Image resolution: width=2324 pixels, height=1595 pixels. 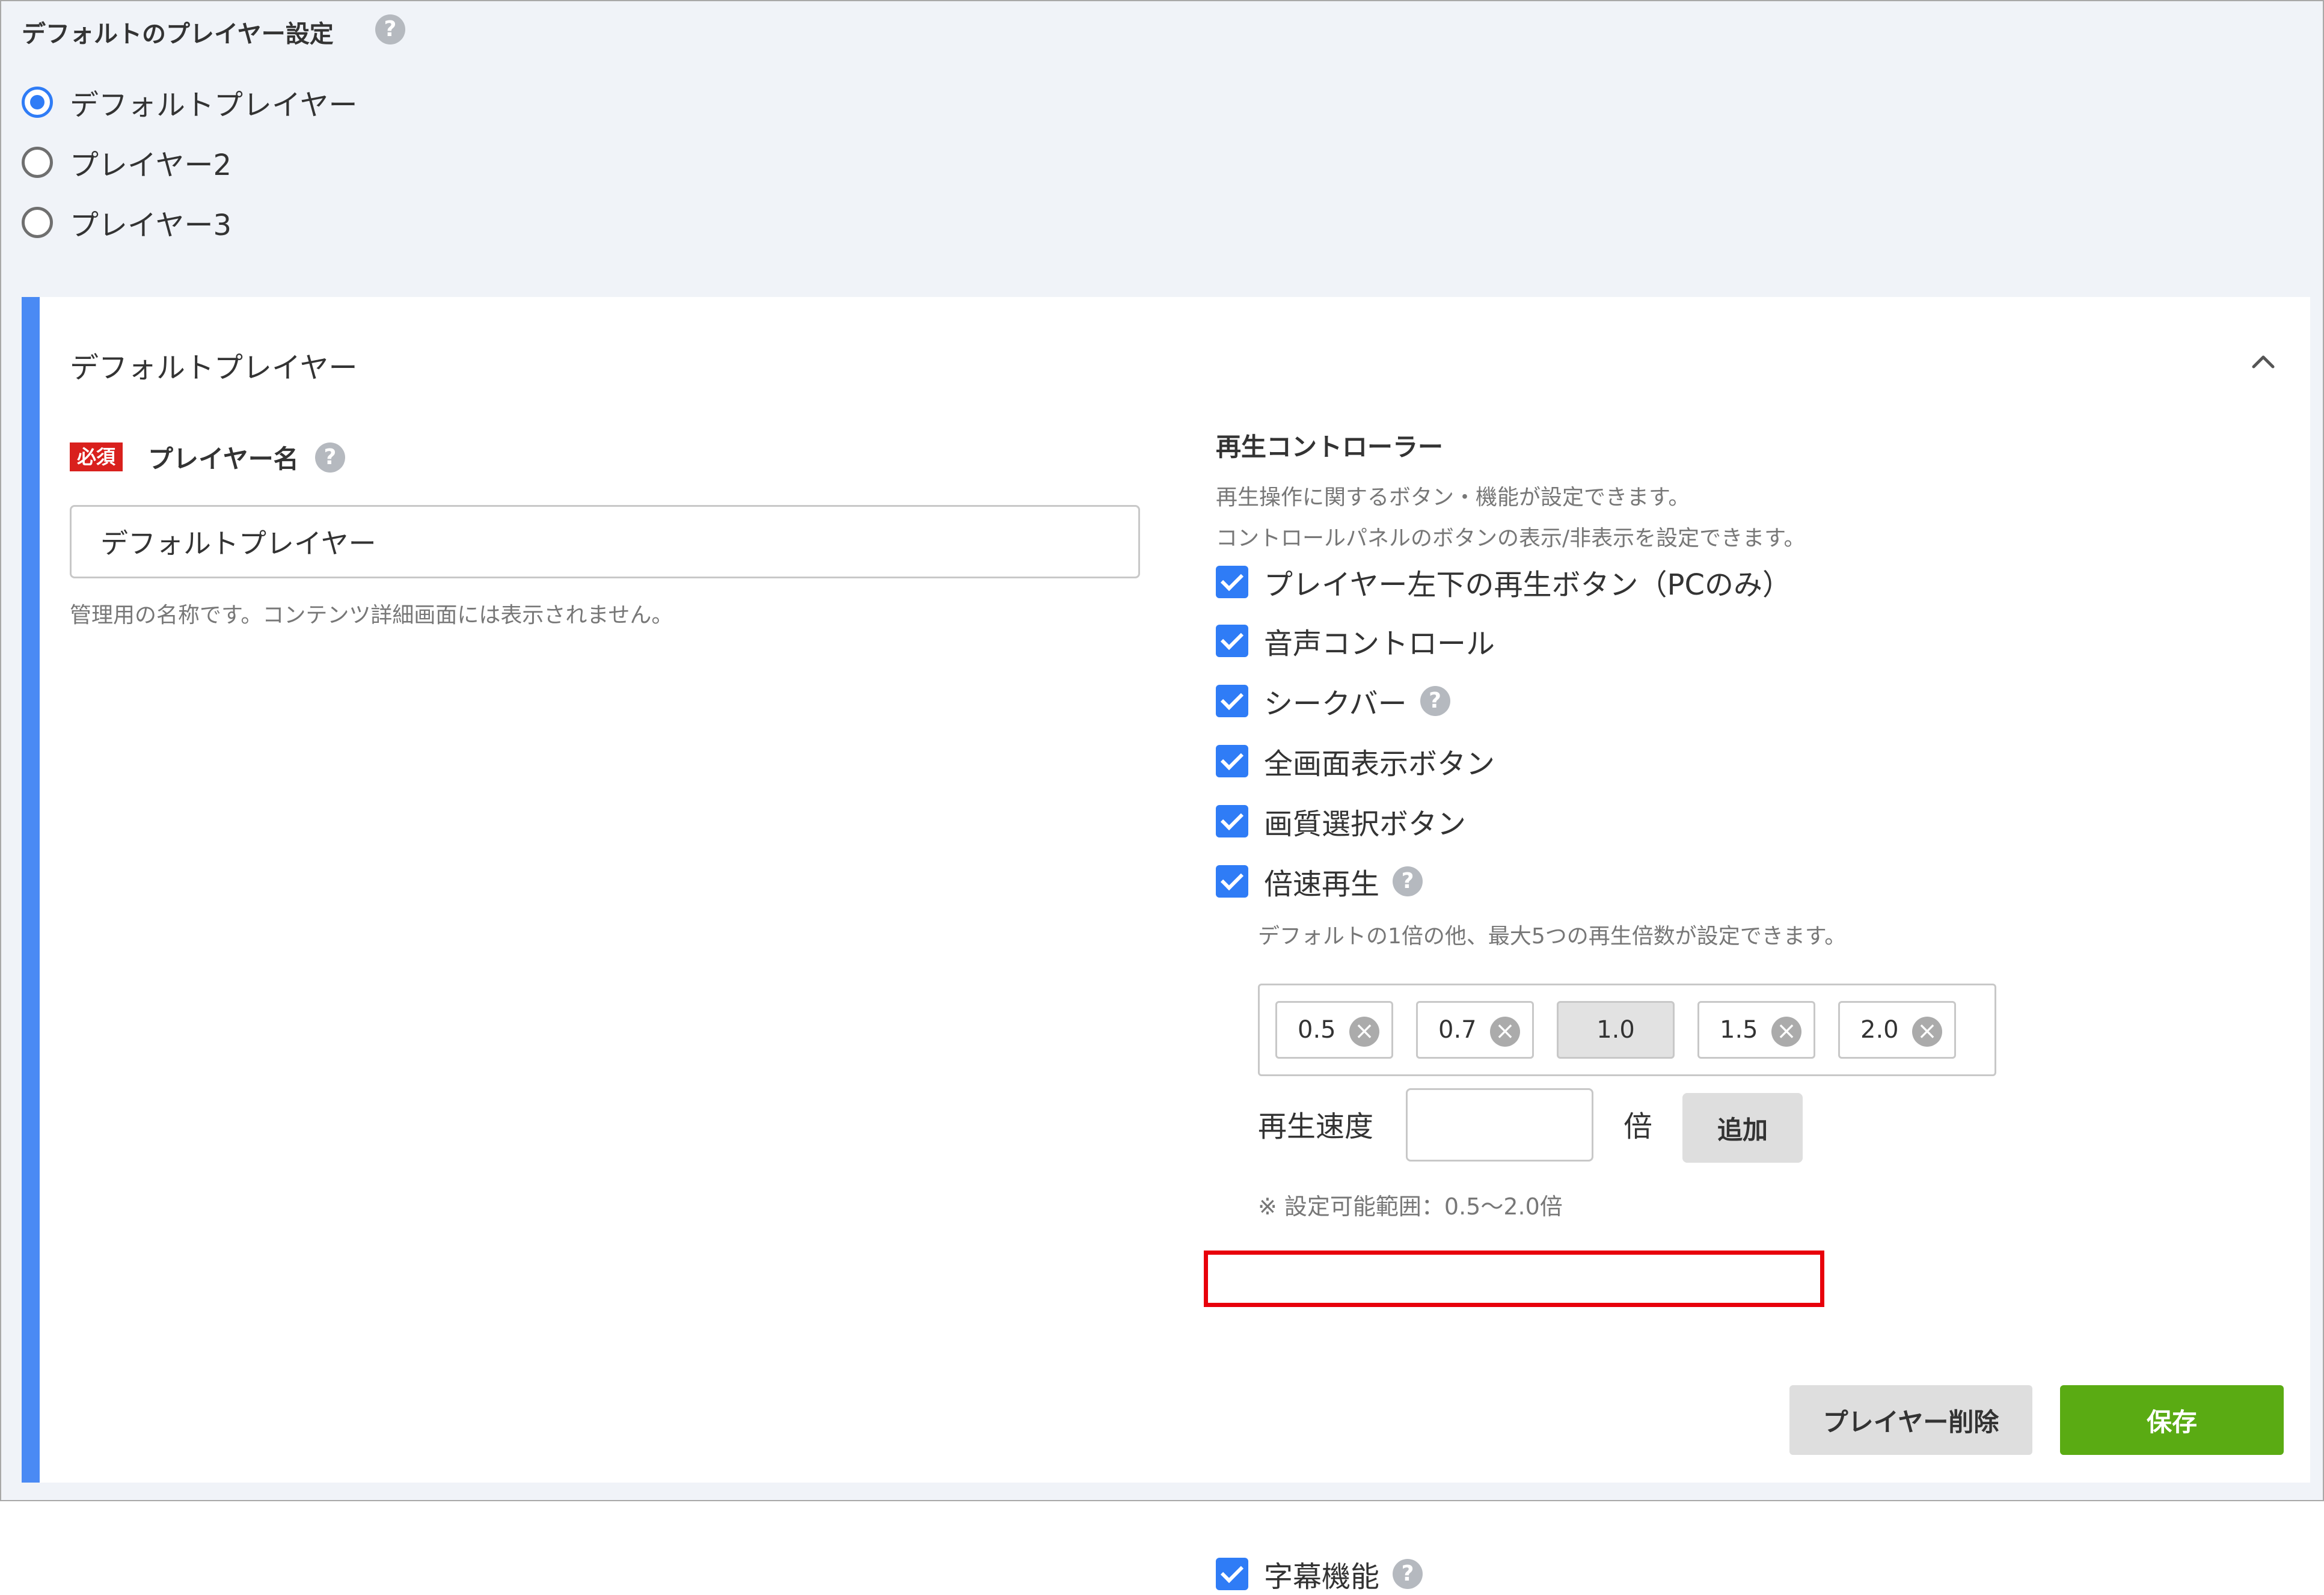 I want to click on speed-chip: 0.5 ×, so click(x=1334, y=1030).